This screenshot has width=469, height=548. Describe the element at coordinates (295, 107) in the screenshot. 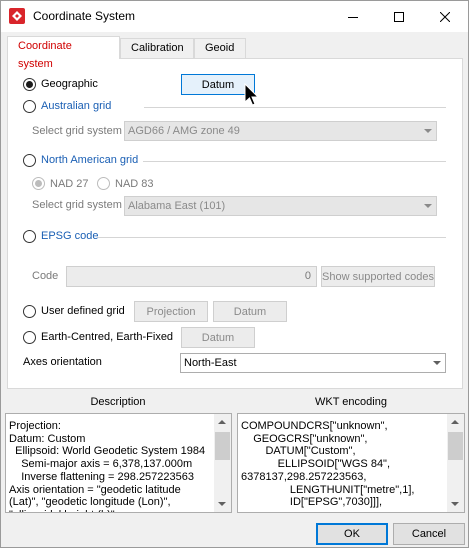

I see `australian-grid-divider` at that location.